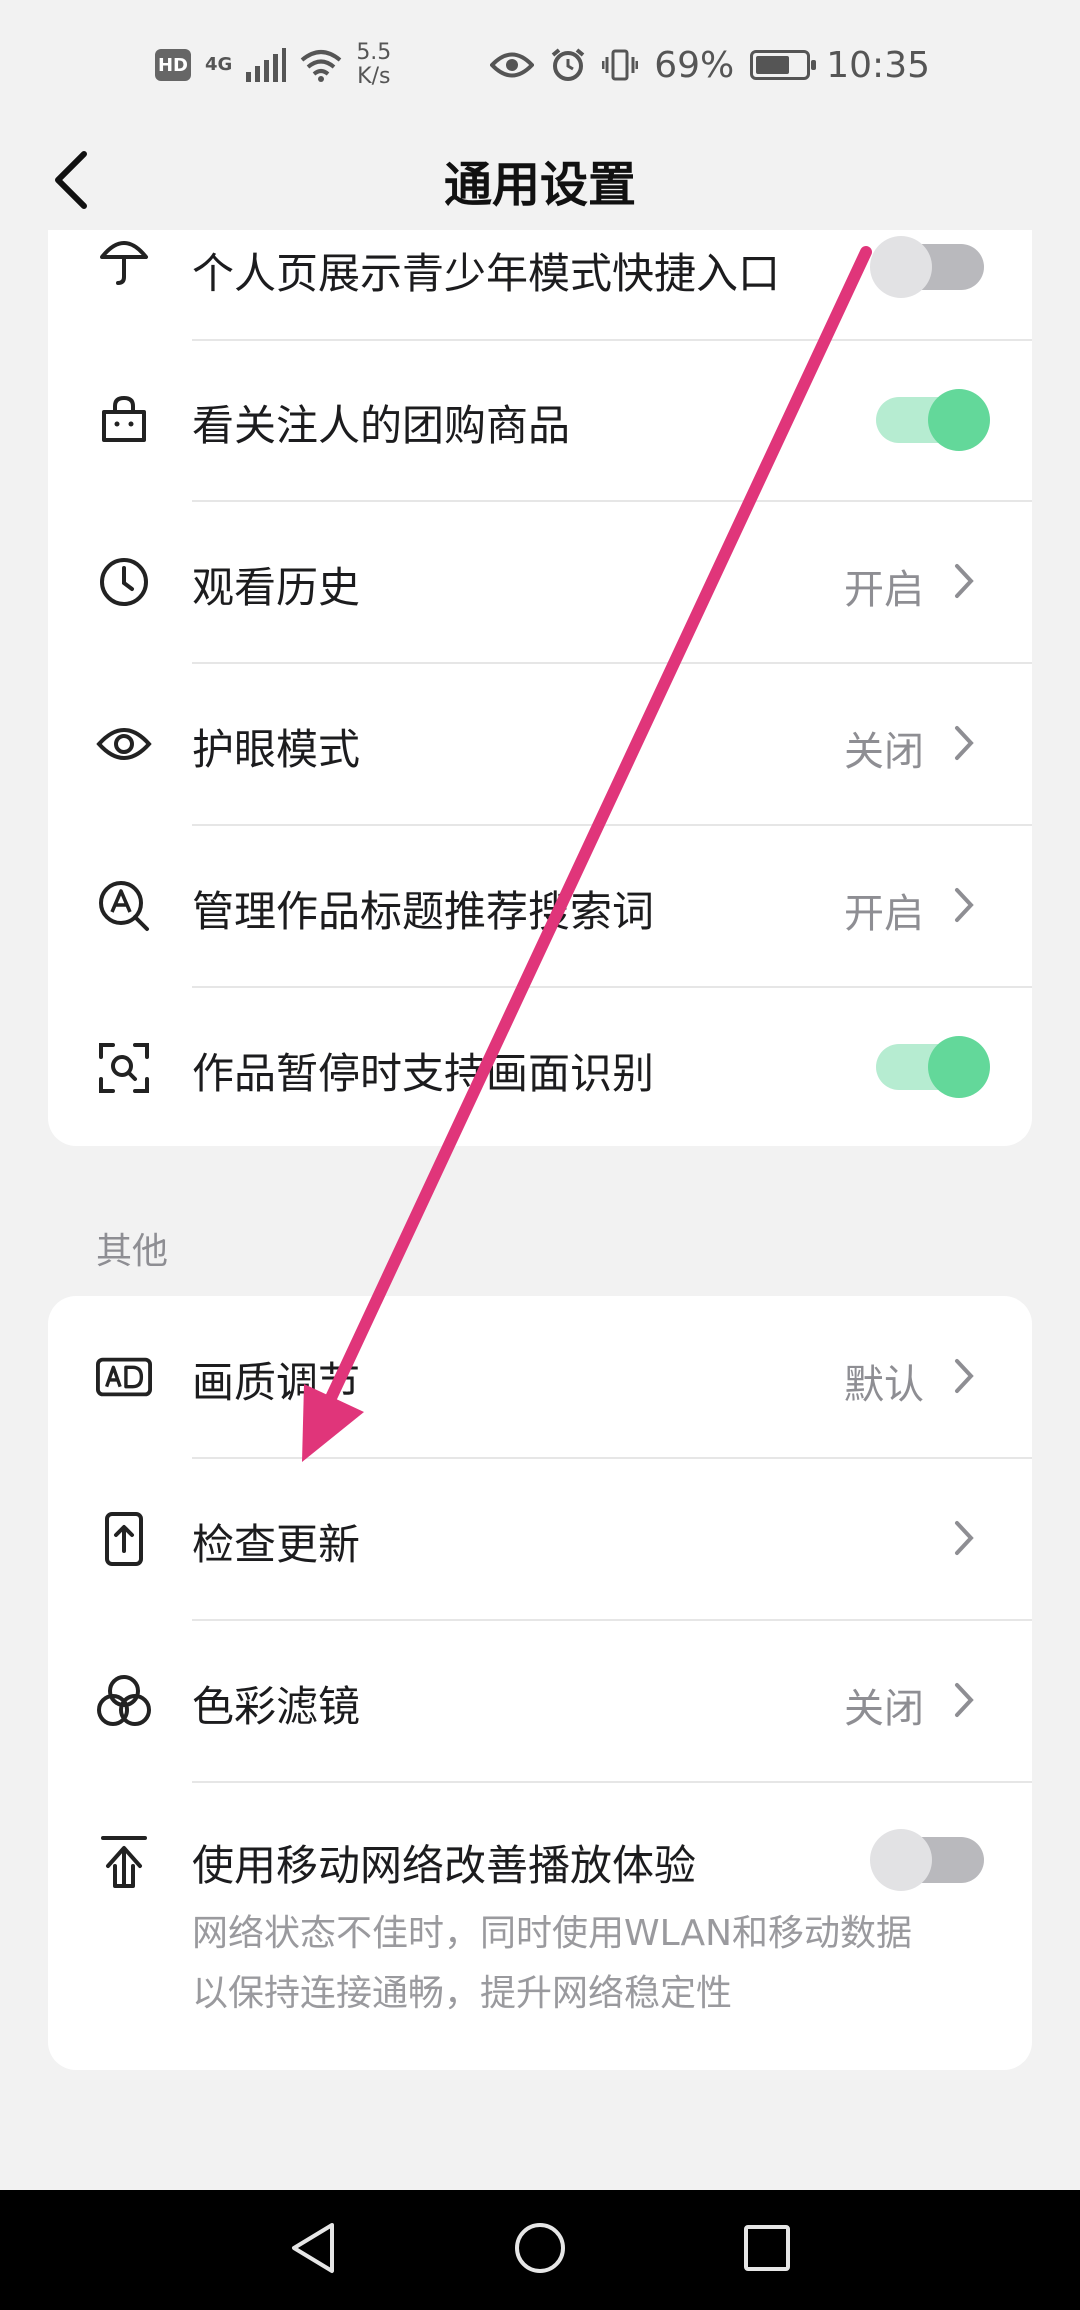 The height and width of the screenshot is (2310, 1080). I want to click on row-label: 观看历史, so click(276, 587).